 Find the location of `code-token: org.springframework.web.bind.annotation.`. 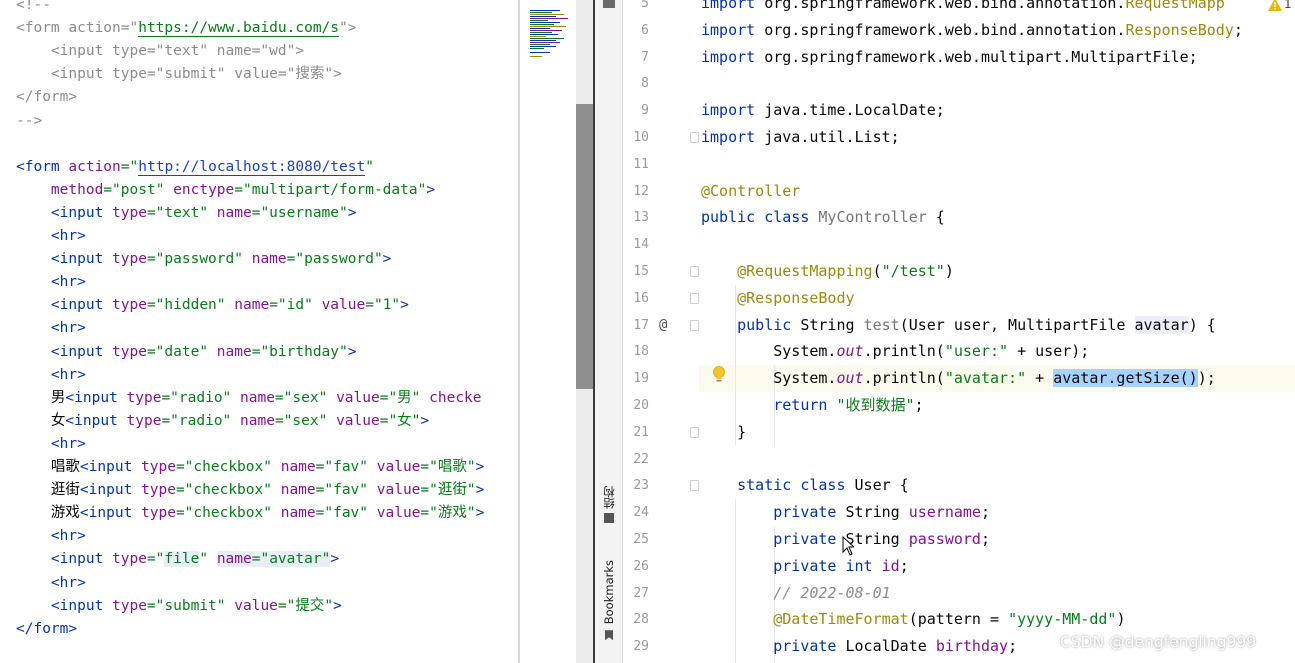

code-token: org.springframework.web.bind.annotation. is located at coordinates (945, 6).